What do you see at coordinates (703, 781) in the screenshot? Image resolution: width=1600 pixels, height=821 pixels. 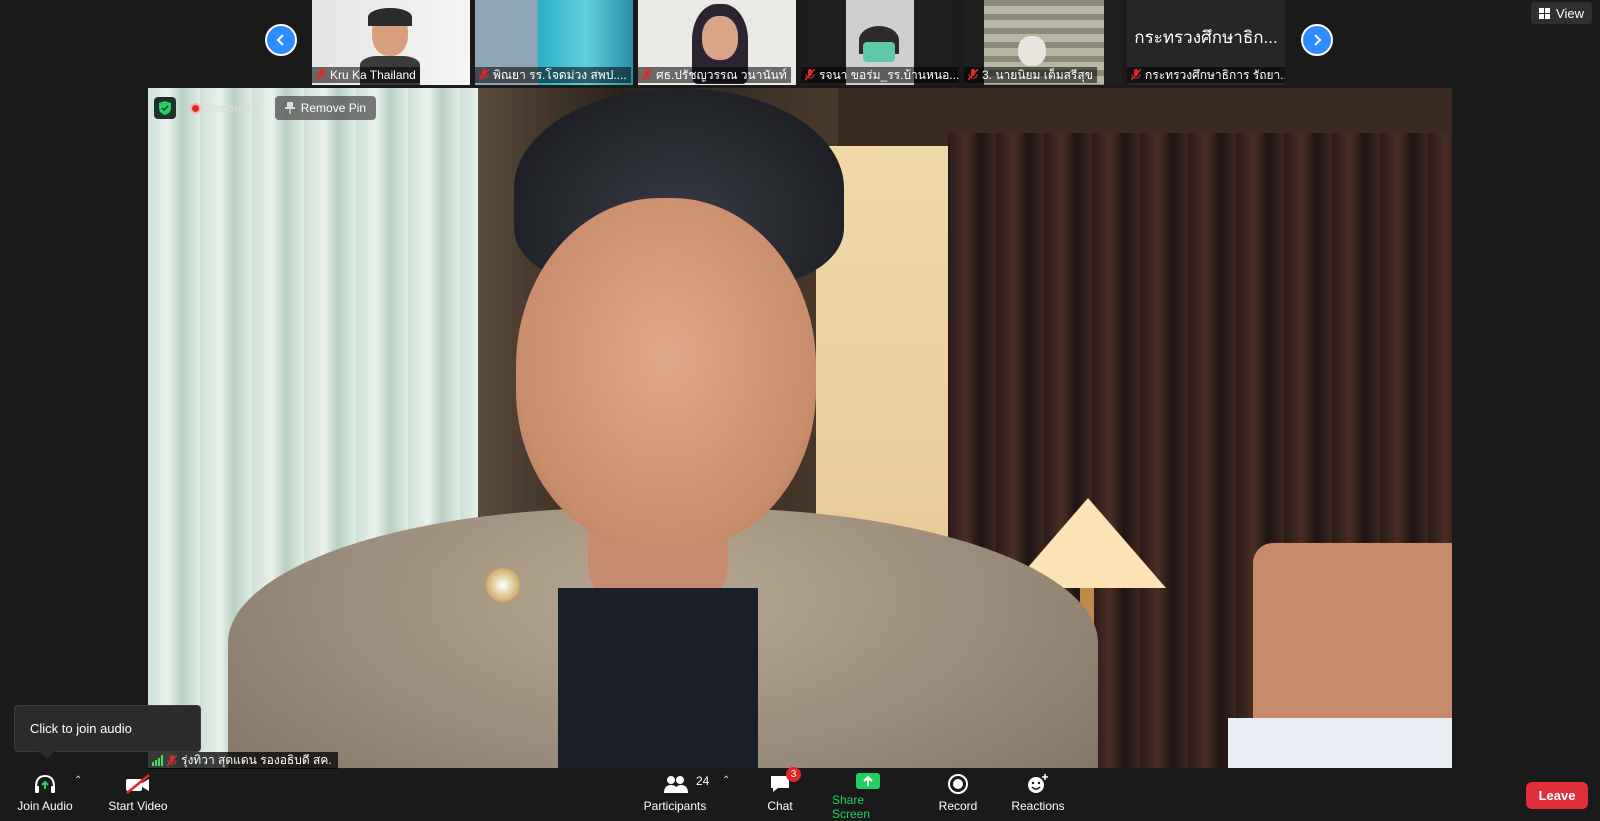 I see `participants-count: 24` at bounding box center [703, 781].